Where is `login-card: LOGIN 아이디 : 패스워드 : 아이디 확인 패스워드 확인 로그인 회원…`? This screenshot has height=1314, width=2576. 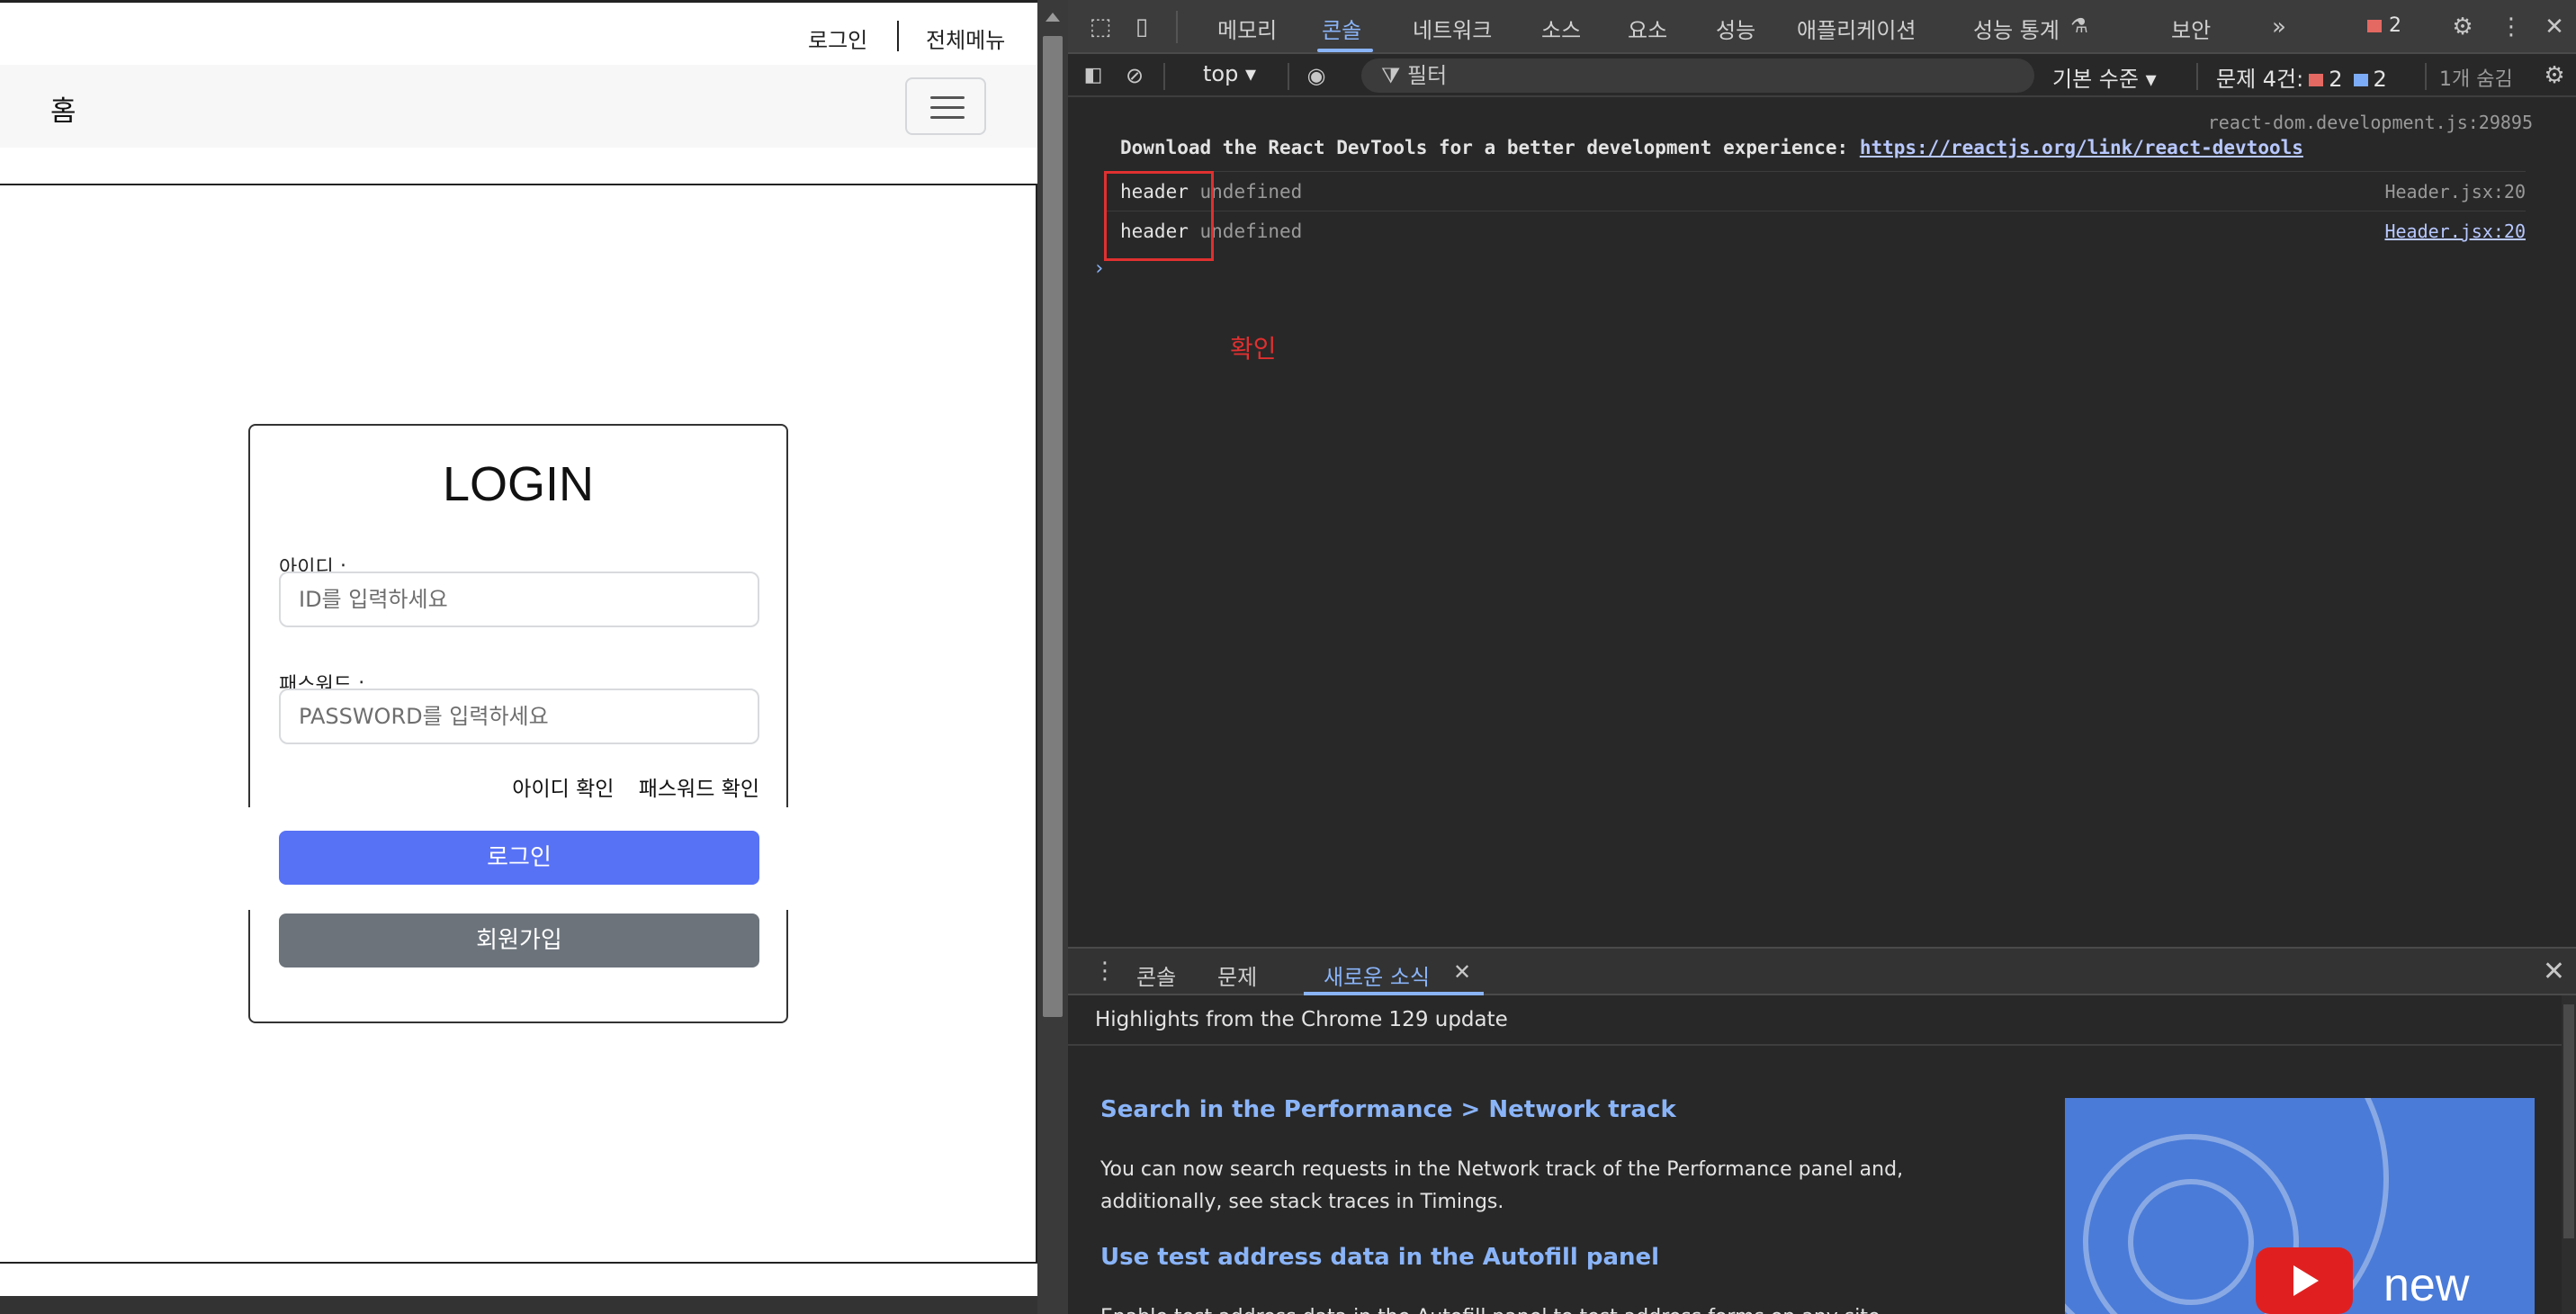
login-card: LOGIN 아이디 : 패스워드 : 아이디 확인 패스워드 확인 로그인 회원… is located at coordinates (521, 723).